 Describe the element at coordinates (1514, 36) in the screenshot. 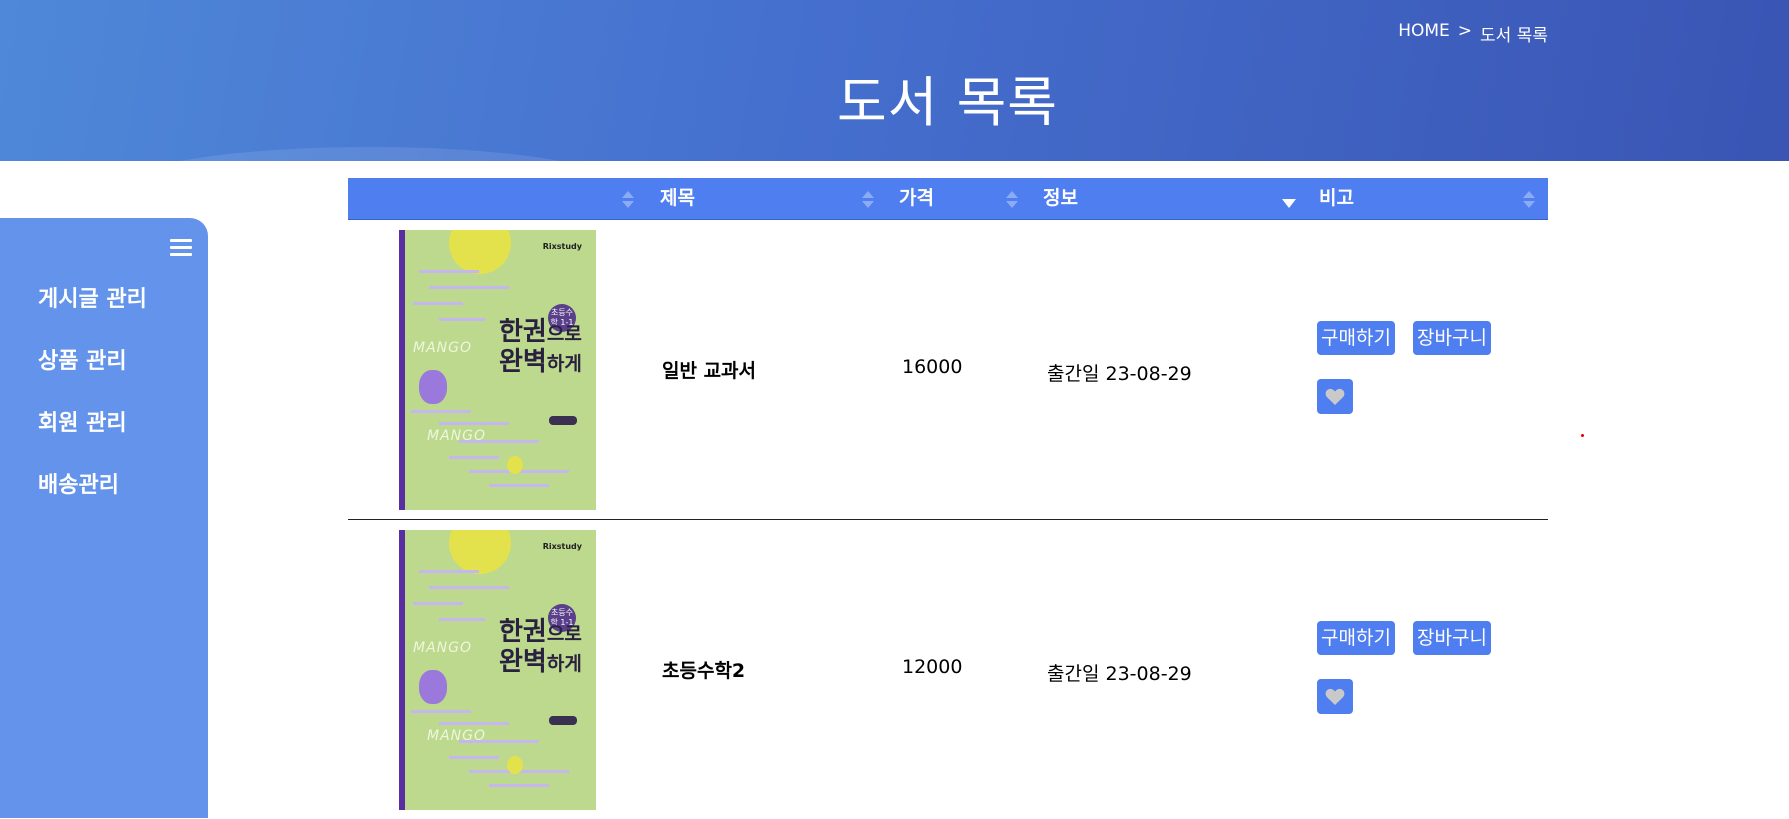

I see `breadcrumb-current: 도서 목록` at that location.